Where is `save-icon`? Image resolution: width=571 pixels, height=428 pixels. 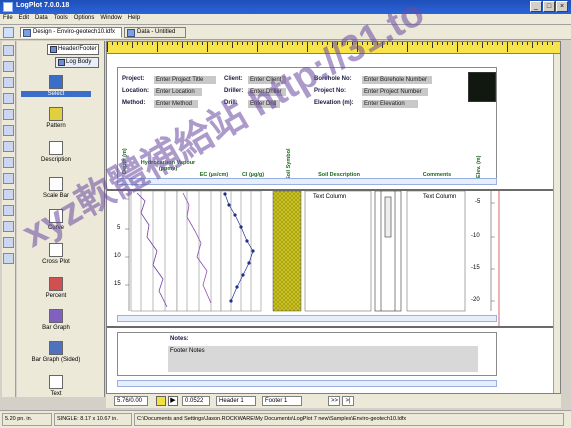 save-icon is located at coordinates (8, 98).